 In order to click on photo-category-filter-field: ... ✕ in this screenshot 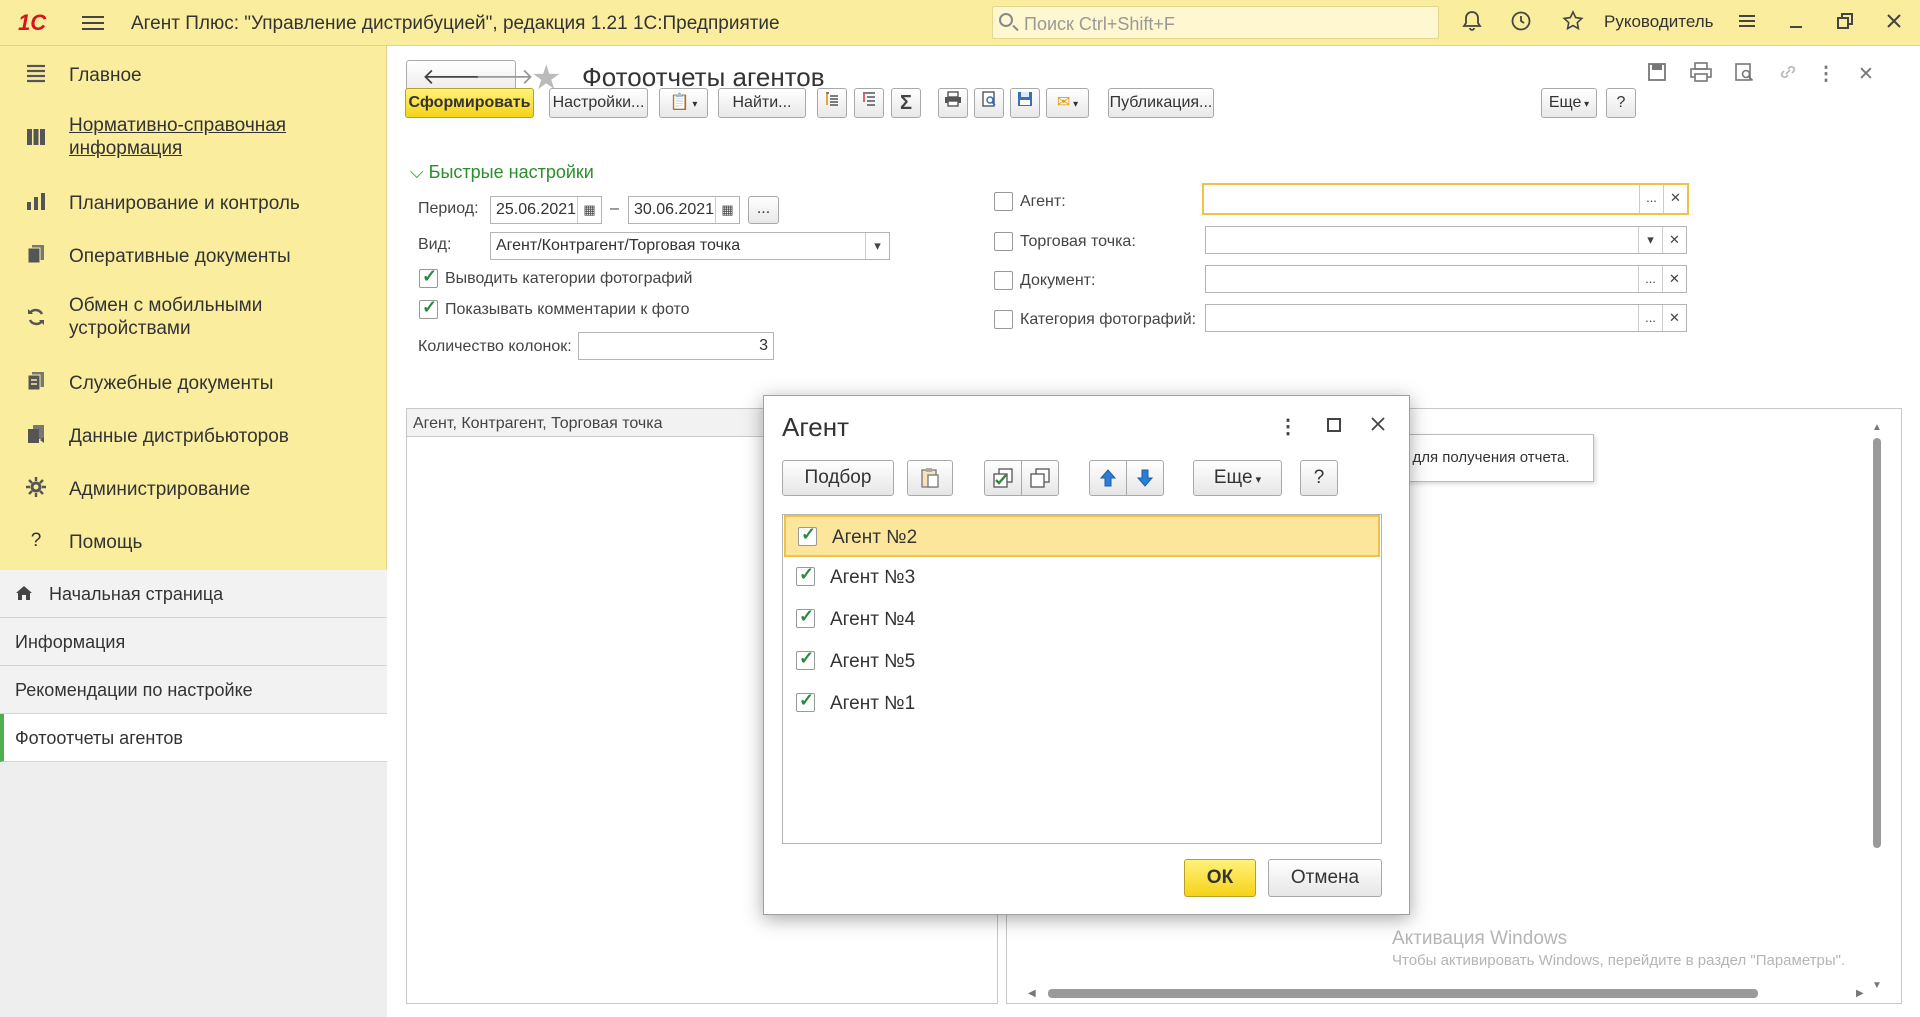, I will do `click(1446, 318)`.